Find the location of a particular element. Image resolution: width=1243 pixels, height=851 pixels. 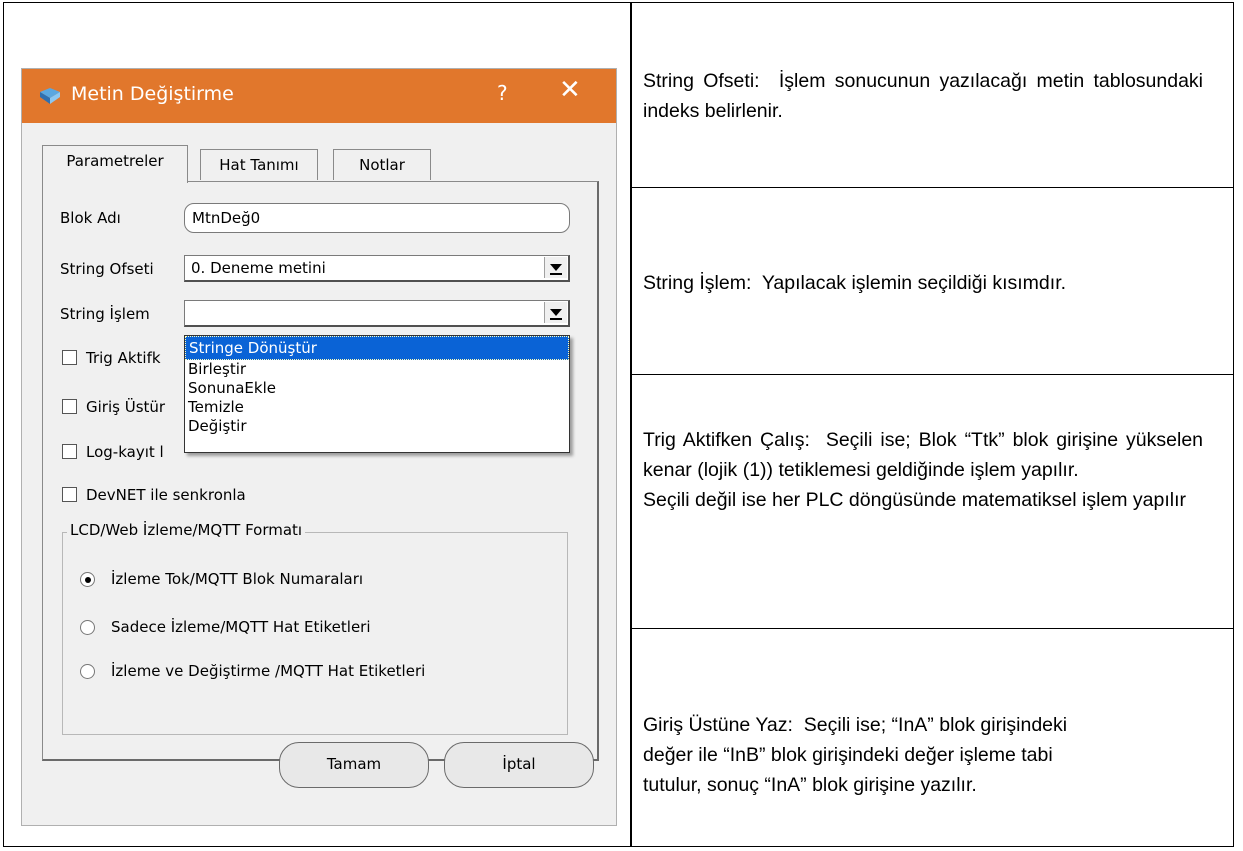

string-offset-label: String Ofseti is located at coordinates (107, 269).